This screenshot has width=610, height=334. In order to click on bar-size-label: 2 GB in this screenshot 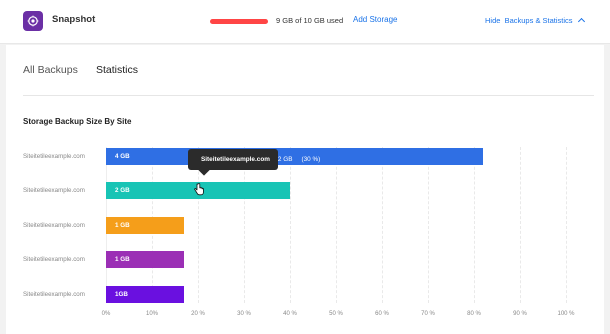, I will do `click(122, 190)`.